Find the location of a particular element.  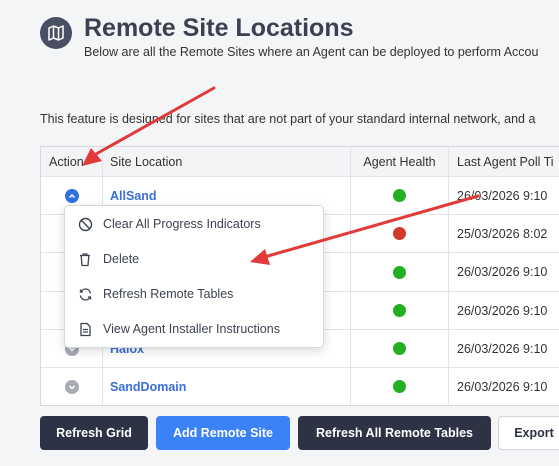

menu-item-view-installer-instructions: View Agent Installer Instructions is located at coordinates (194, 329).